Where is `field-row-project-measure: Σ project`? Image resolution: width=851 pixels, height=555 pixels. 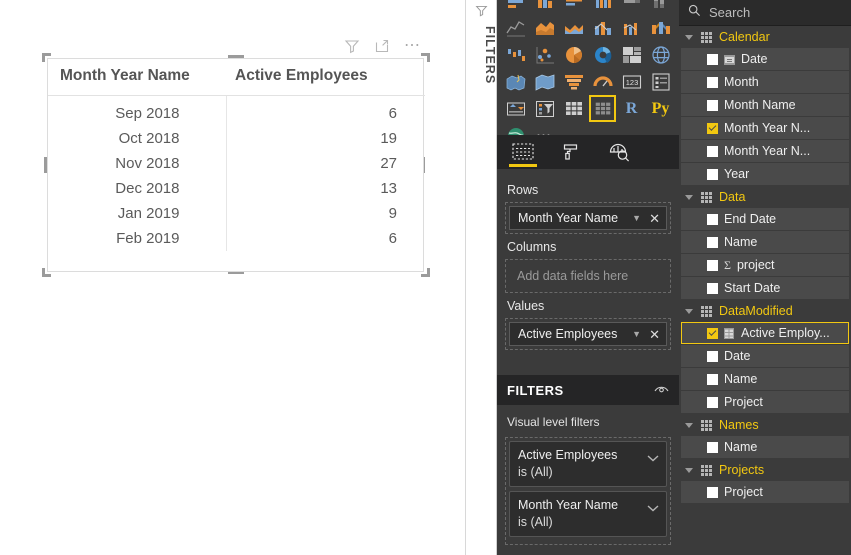 field-row-project-measure: Σ project is located at coordinates (765, 265).